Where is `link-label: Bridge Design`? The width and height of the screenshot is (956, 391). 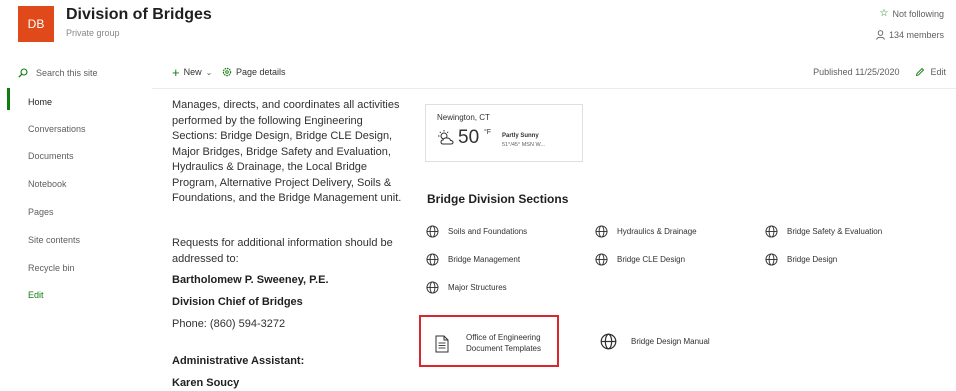
link-label: Bridge Design is located at coordinates (812, 259).